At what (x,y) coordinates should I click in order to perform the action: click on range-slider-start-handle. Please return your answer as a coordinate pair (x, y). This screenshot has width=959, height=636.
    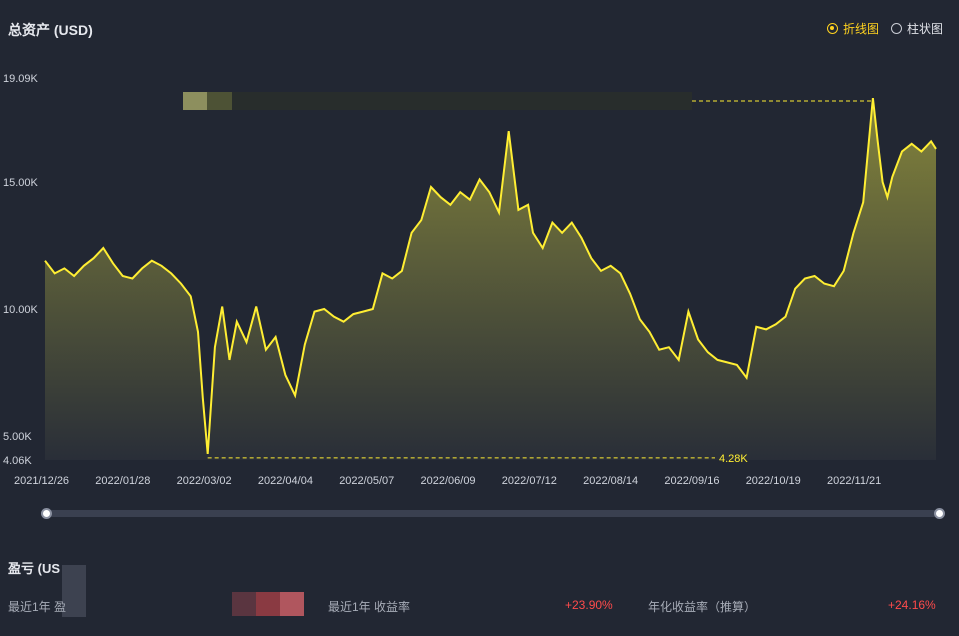
    Looking at the image, I should click on (46, 513).